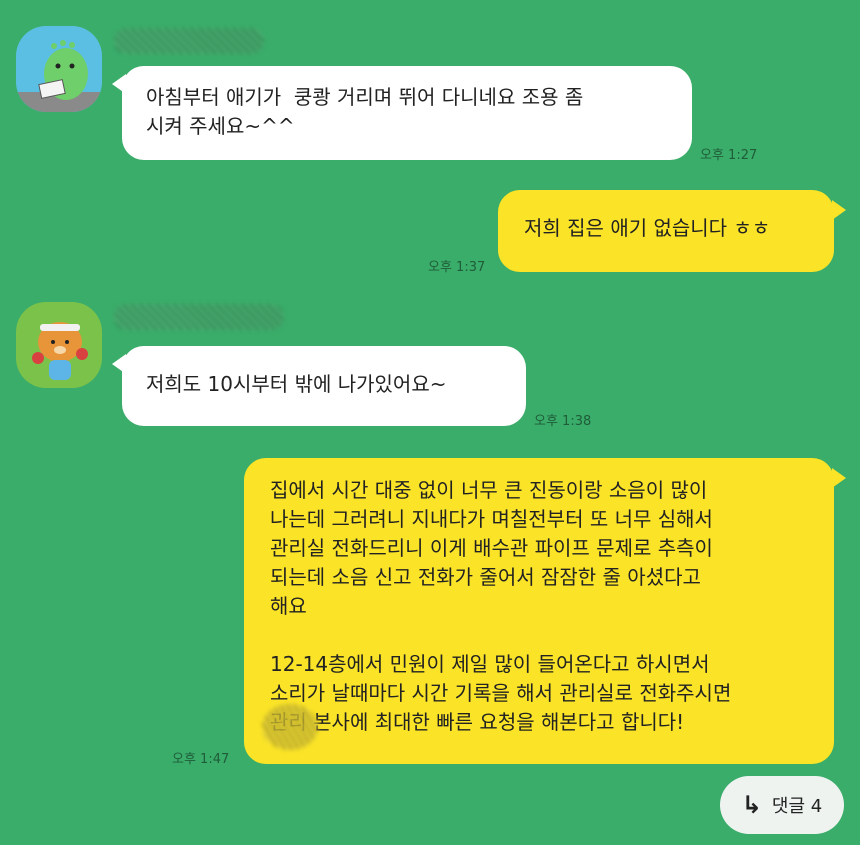 This screenshot has width=860, height=845. I want to click on message-time: 오후 1:38, so click(563, 421).